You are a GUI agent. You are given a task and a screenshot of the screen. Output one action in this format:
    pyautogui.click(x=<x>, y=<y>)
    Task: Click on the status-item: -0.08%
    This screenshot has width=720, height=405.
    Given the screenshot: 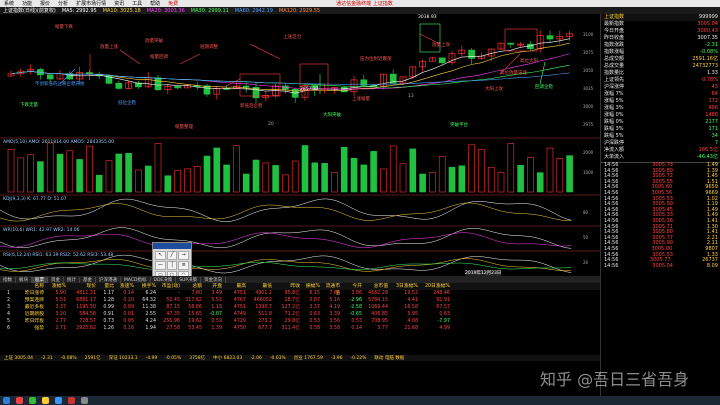 What is the action you would take?
    pyautogui.click(x=68, y=358)
    